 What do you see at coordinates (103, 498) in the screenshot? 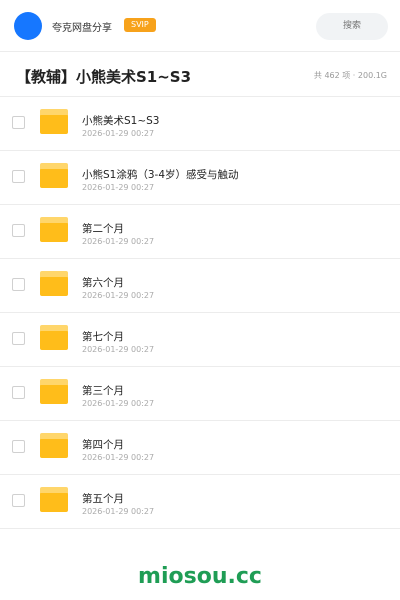
I see `item-name: 第五个月` at bounding box center [103, 498].